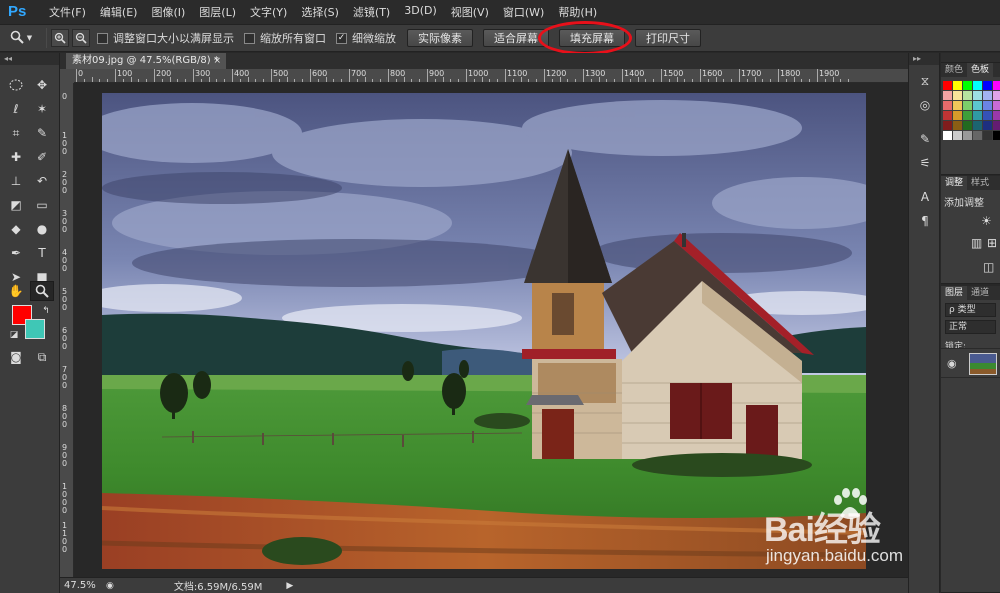 Image resolution: width=1000 pixels, height=593 pixels. Describe the element at coordinates (577, 12) in the screenshot. I see `menu-item: 帮助(H)` at that location.